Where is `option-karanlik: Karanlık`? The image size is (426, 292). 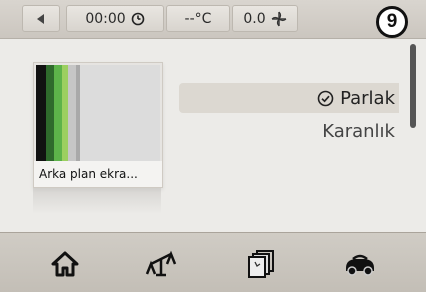
option-karanlik: Karanlık is located at coordinates (289, 131).